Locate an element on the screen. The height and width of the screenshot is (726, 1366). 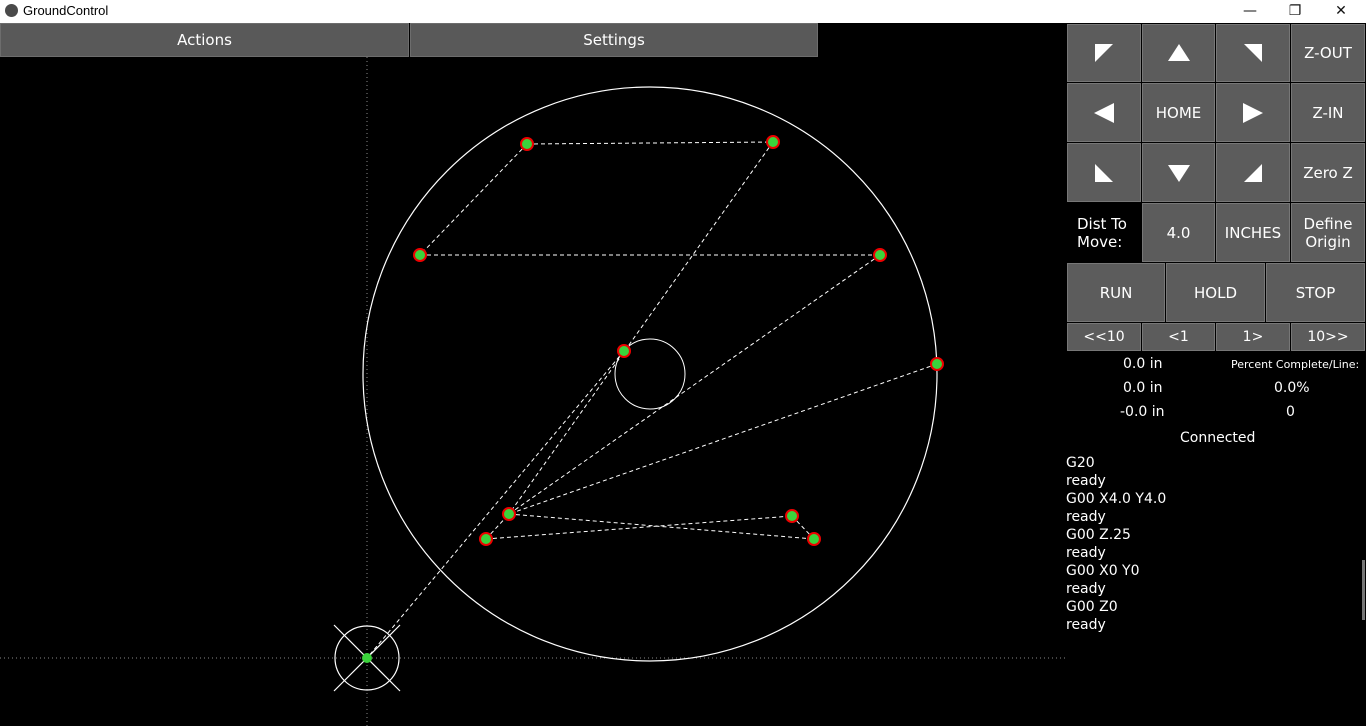
jog-down-right-button is located at coordinates (1253, 172).